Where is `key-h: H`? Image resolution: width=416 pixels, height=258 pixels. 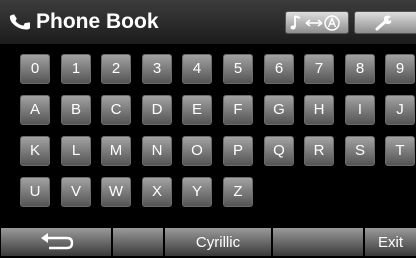
key-h: H is located at coordinates (319, 110).